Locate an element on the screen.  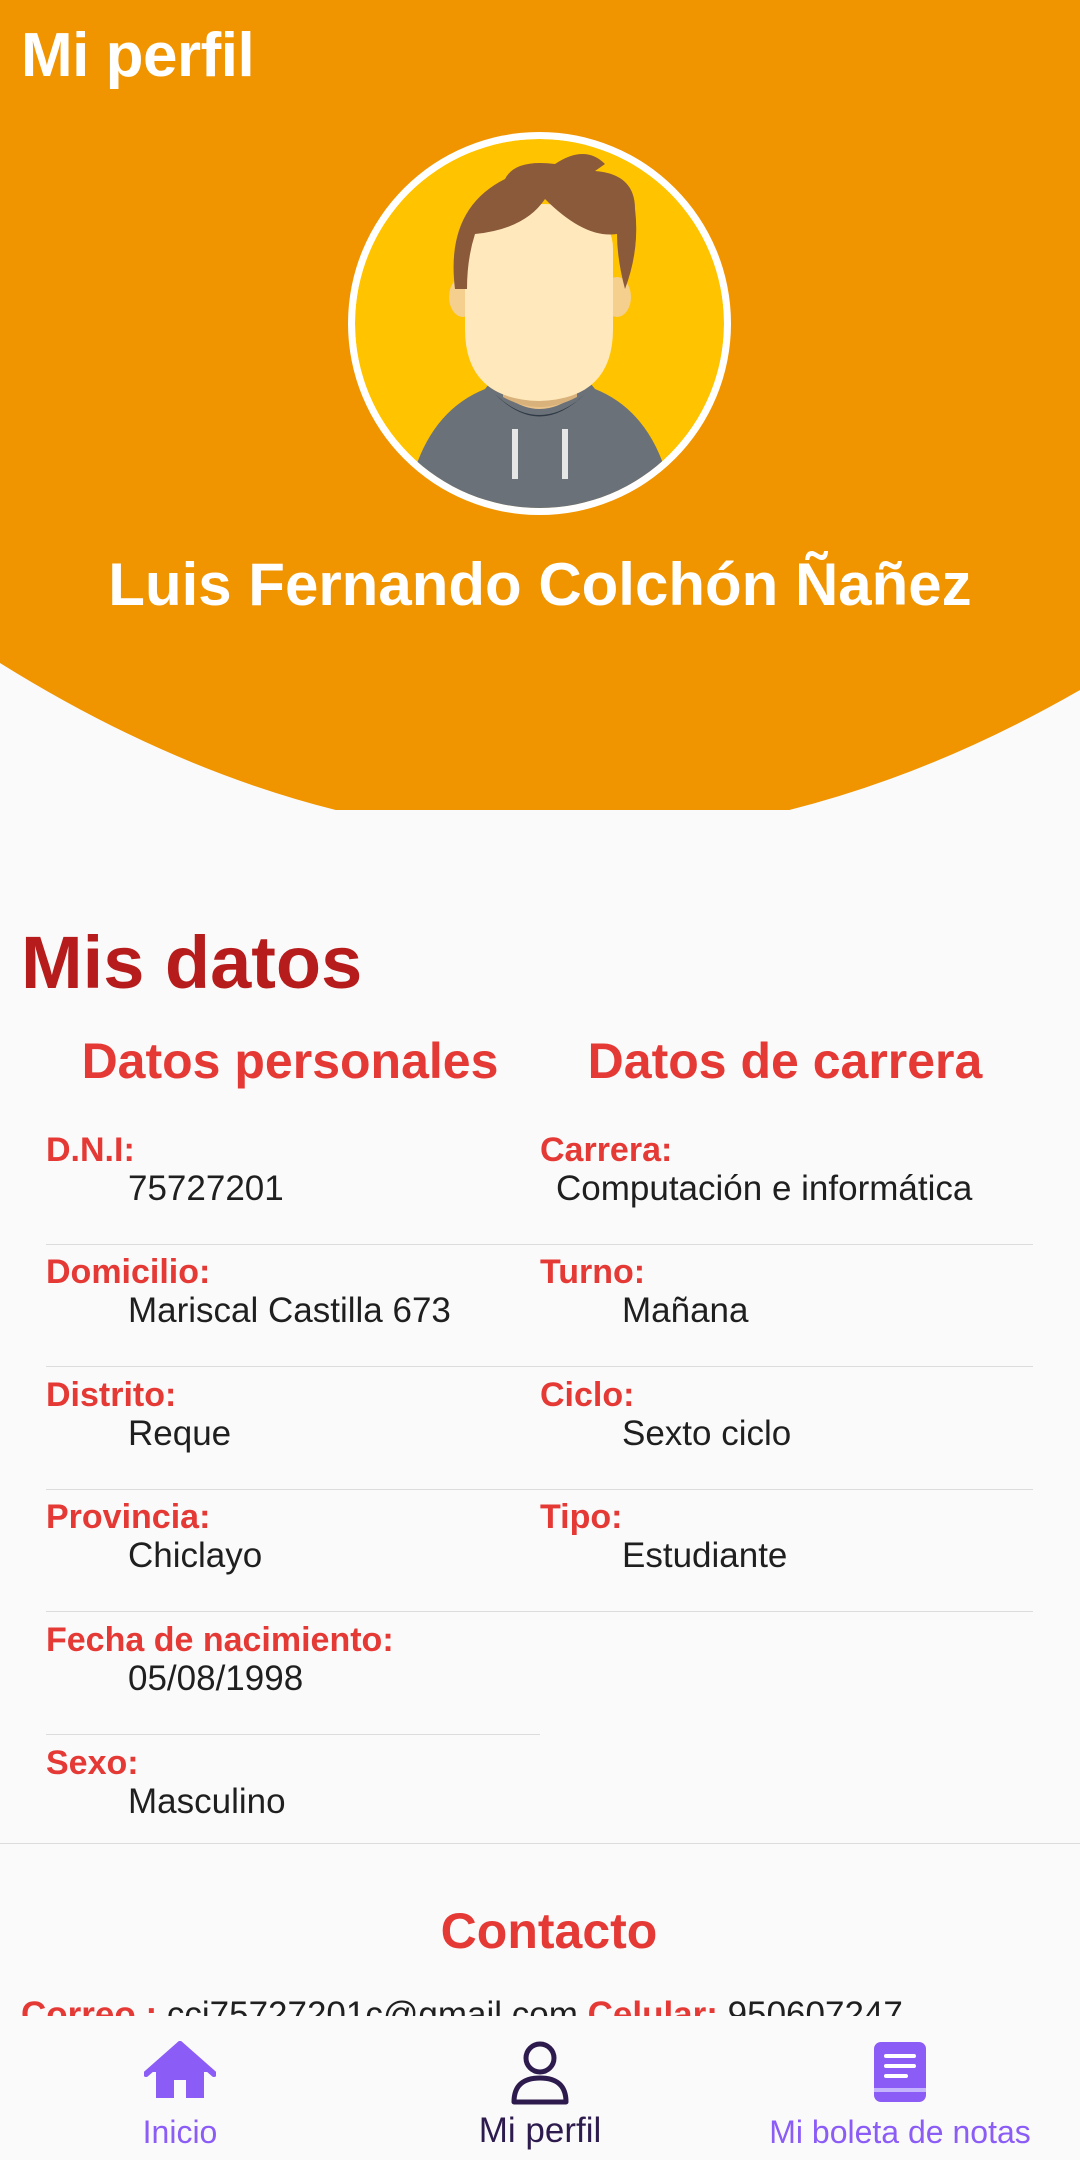
field-domicilio: Domicilio: Mariscal Castilla 673 is located at coordinates (293, 1306).